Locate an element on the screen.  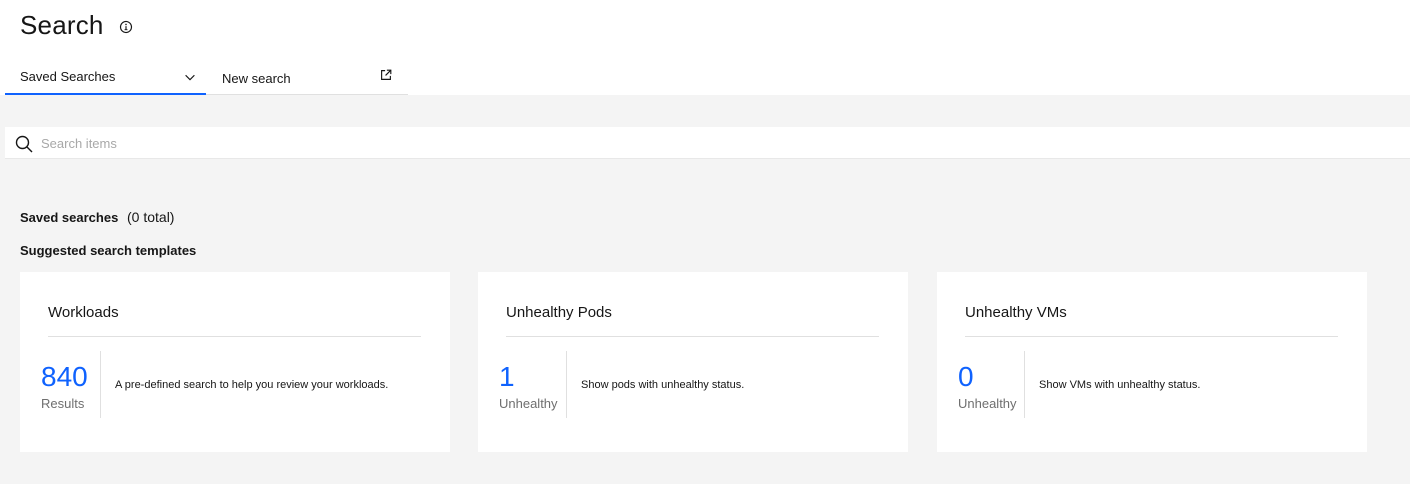
tab-new-search-label: New search is located at coordinates (256, 78).